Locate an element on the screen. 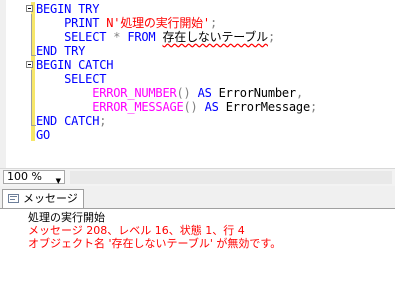 This screenshot has width=395, height=291. code-line: SELECT * FROM 存在しないテーブル; is located at coordinates (176, 37).